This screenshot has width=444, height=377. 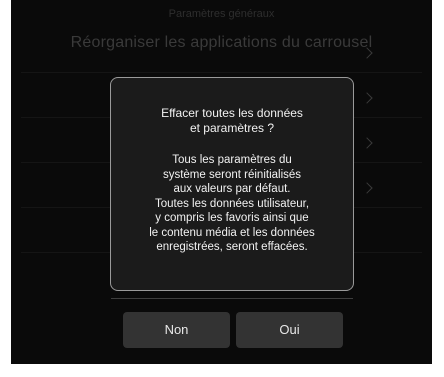 What do you see at coordinates (232, 298) in the screenshot?
I see `dialog-divider` at bounding box center [232, 298].